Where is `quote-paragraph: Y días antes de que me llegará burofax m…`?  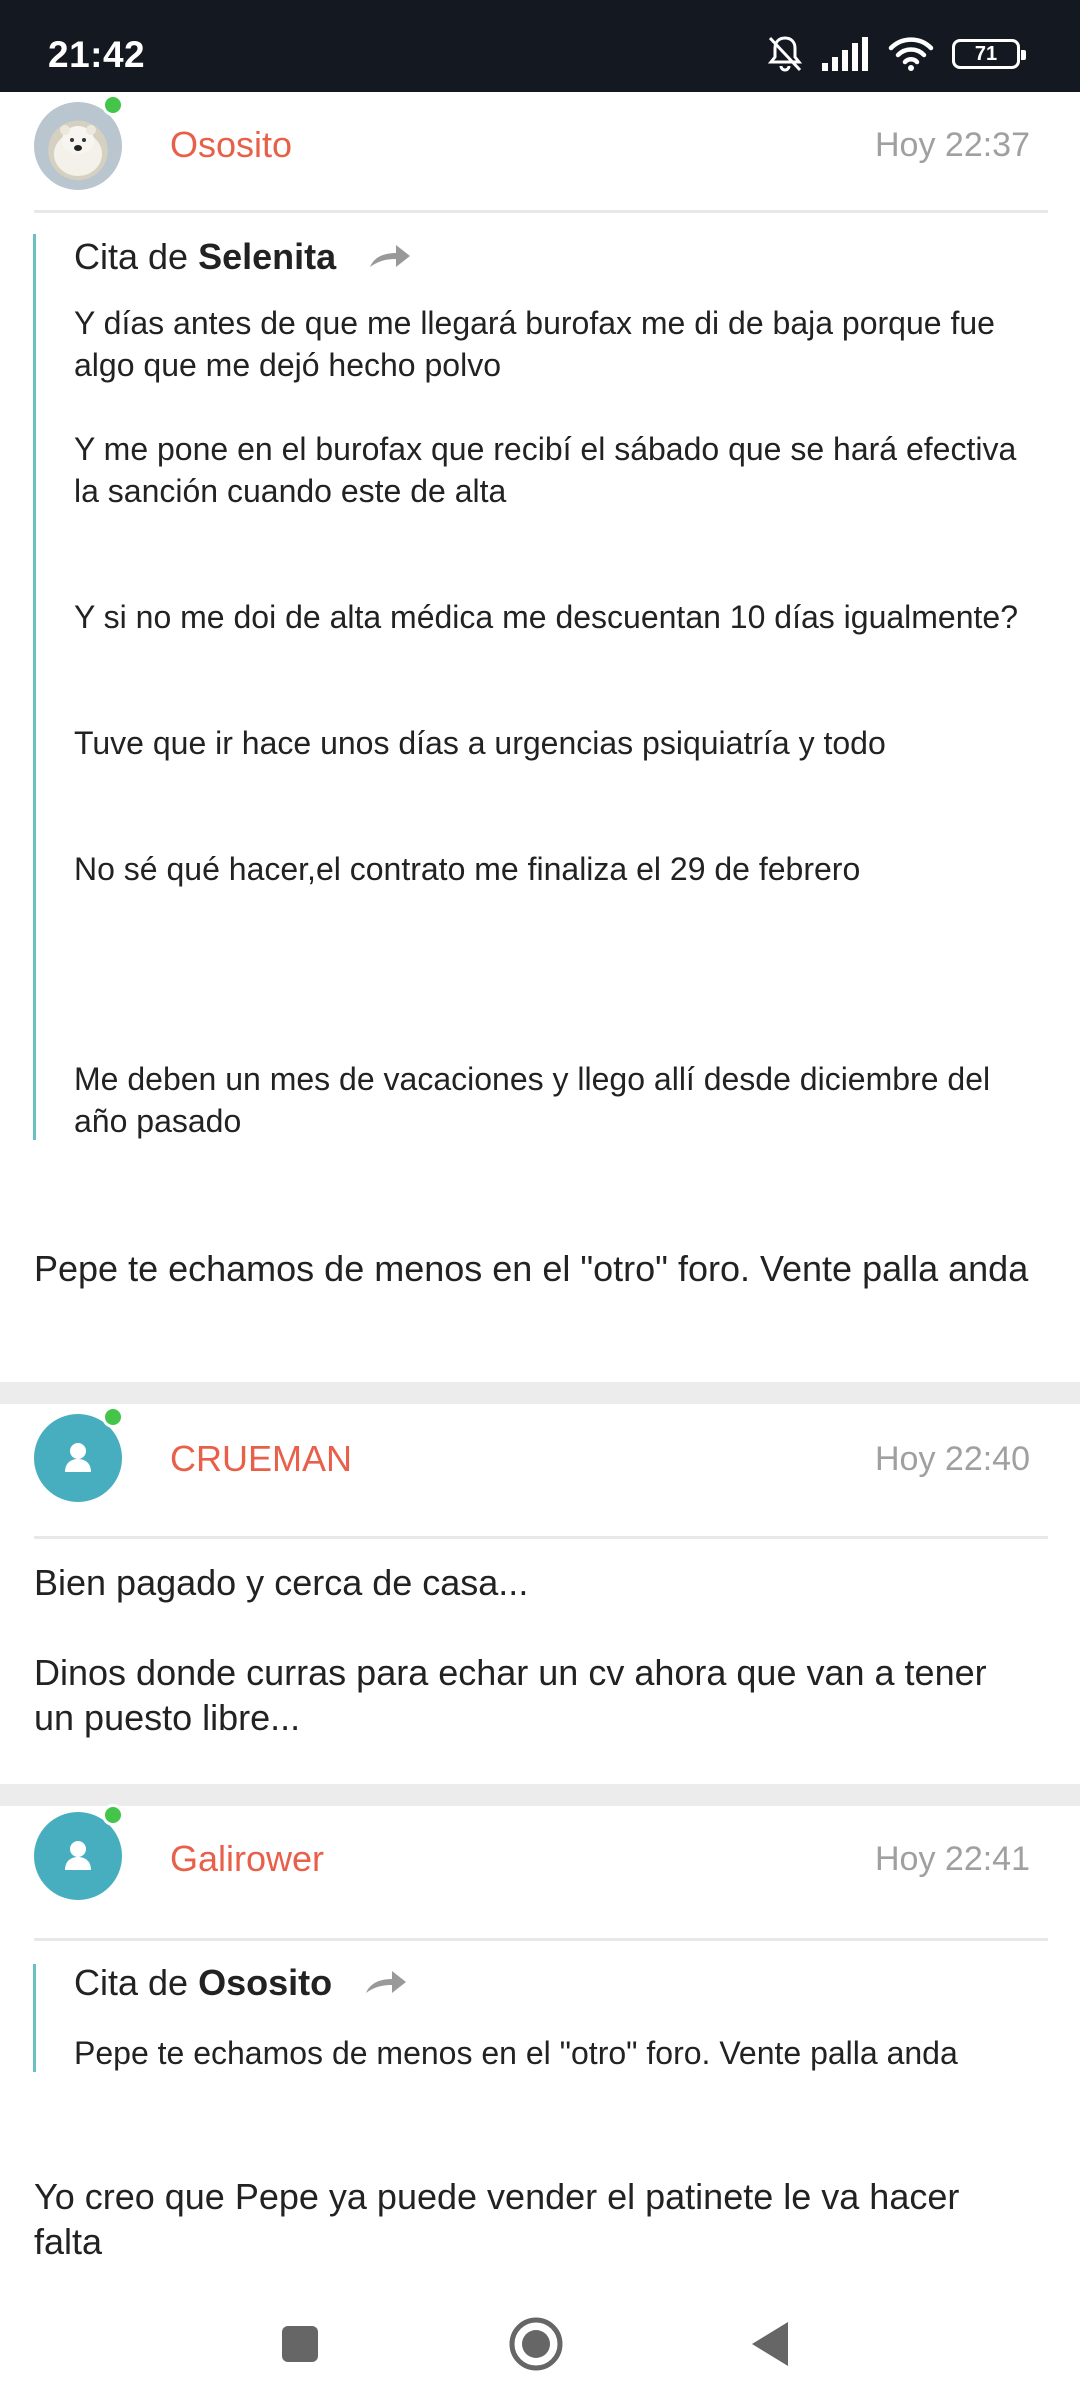 quote-paragraph: Y días antes de que me llegará burofax m… is located at coordinates (534, 344).